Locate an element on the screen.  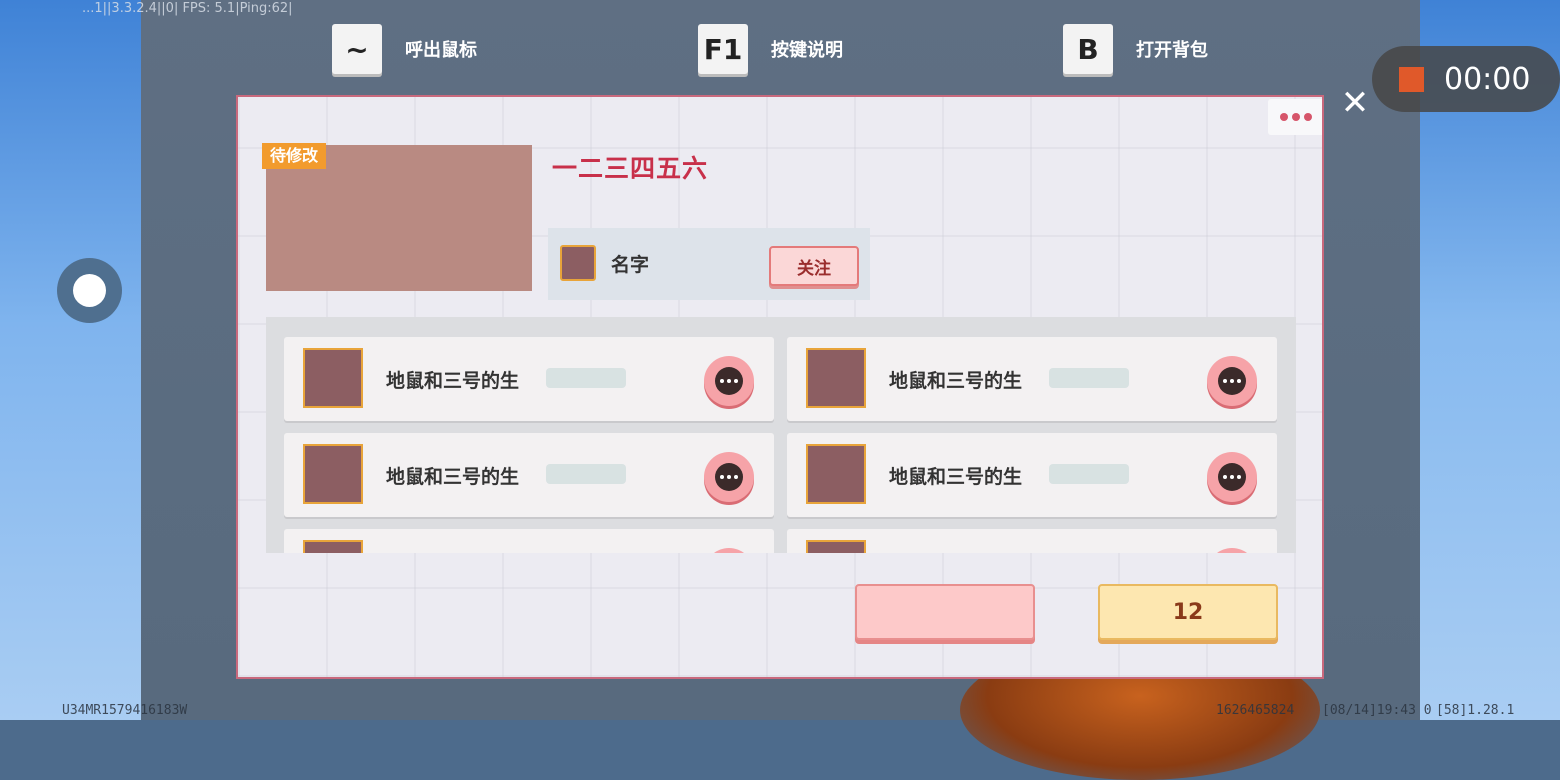
hint-call-mouse: ~ 呼出鼠标 is located at coordinates (404, 49).